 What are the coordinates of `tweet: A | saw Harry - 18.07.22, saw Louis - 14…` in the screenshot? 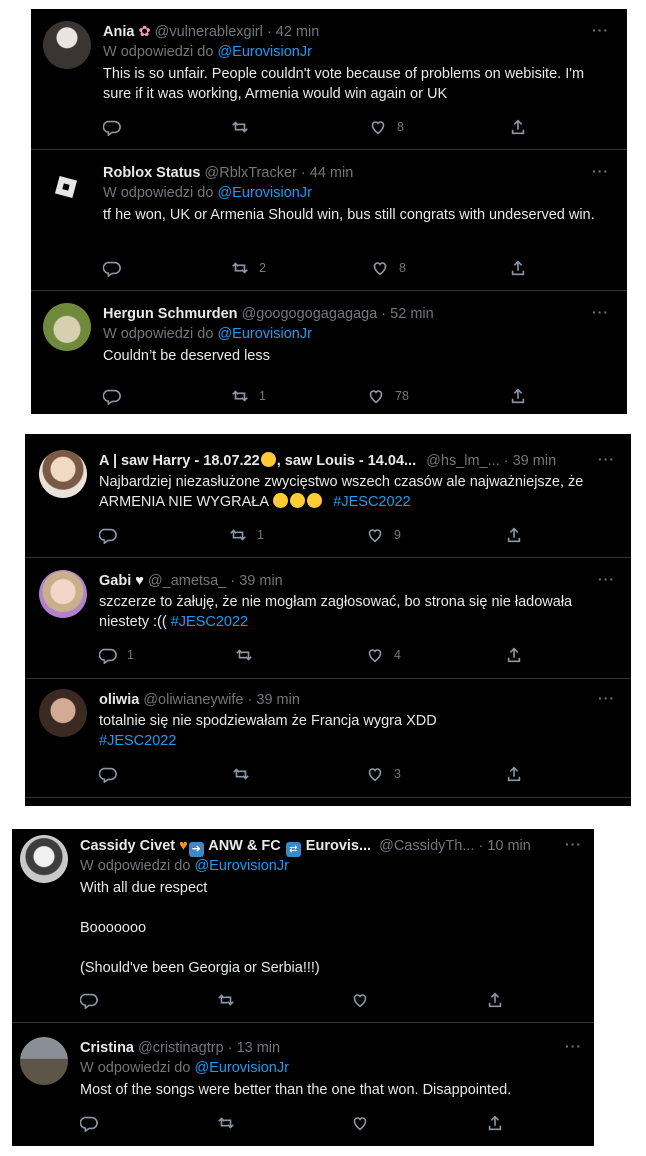 It's located at (328, 496).